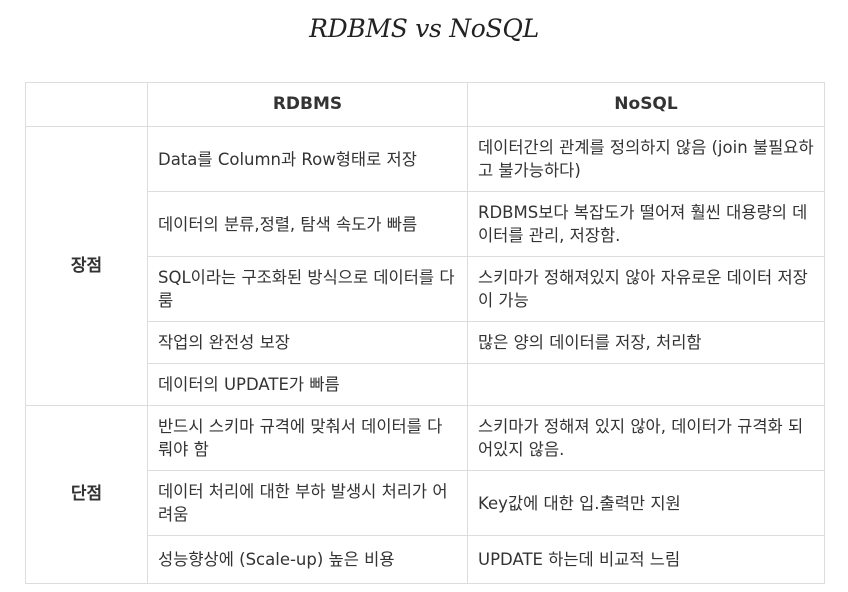 The width and height of the screenshot is (848, 592). What do you see at coordinates (646, 342) in the screenshot?
I see `nosql-cell: 많은 양의 데이터를 저장, 처리함` at bounding box center [646, 342].